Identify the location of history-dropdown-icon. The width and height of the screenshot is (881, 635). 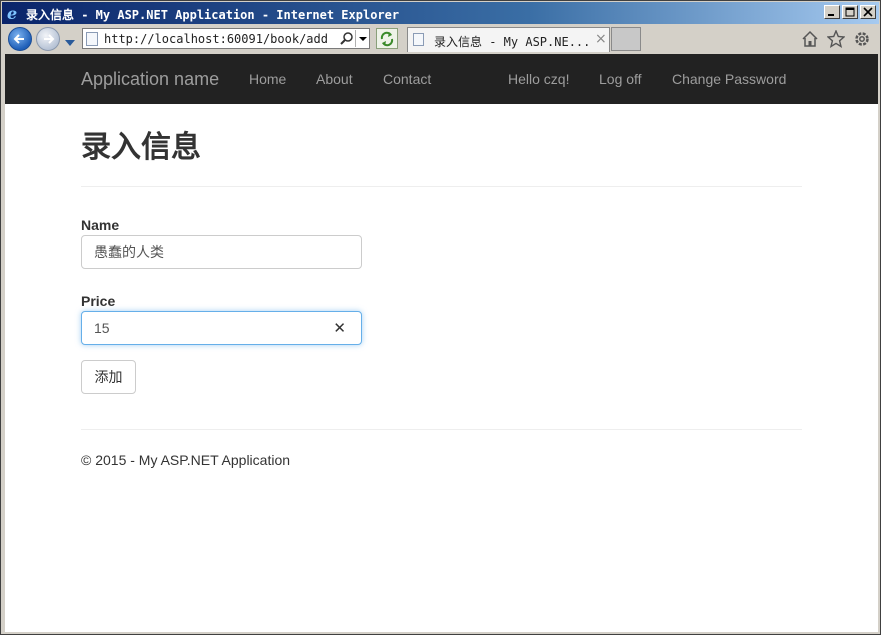
(70, 42).